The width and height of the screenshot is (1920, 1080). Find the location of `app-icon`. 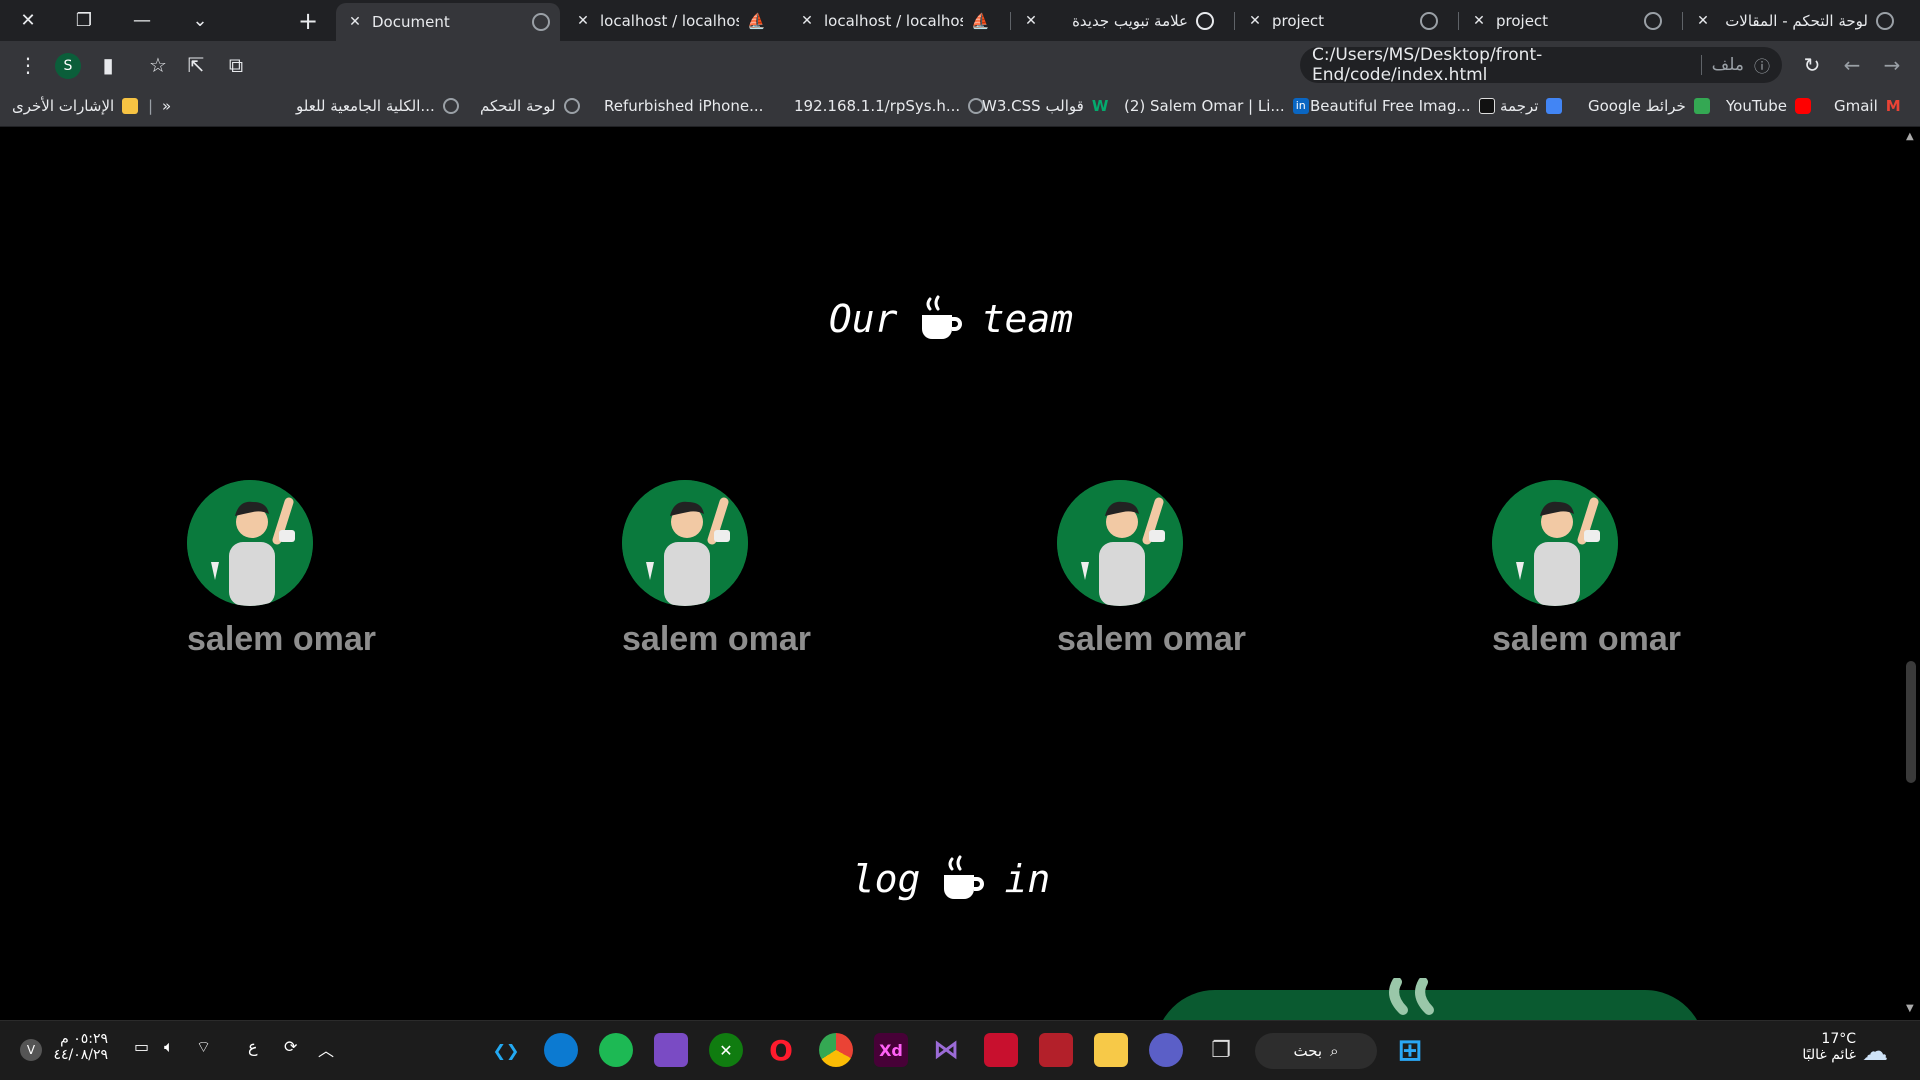

app-icon is located at coordinates (1001, 1050).